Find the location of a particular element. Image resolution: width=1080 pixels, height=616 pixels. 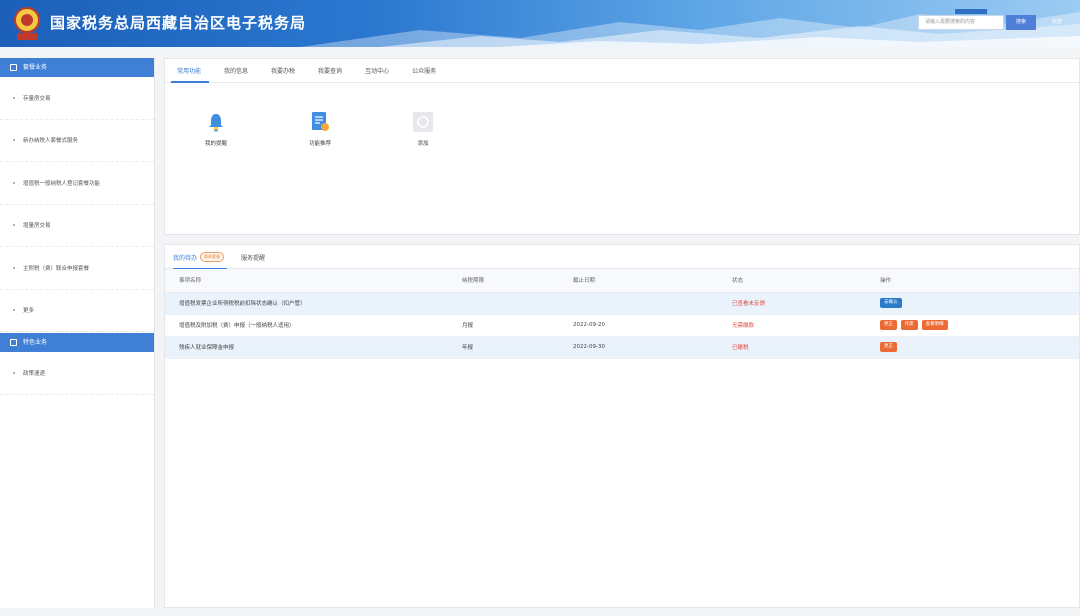

tab-my-todo: 我的待办 简体套餐 is located at coordinates (200, 260).